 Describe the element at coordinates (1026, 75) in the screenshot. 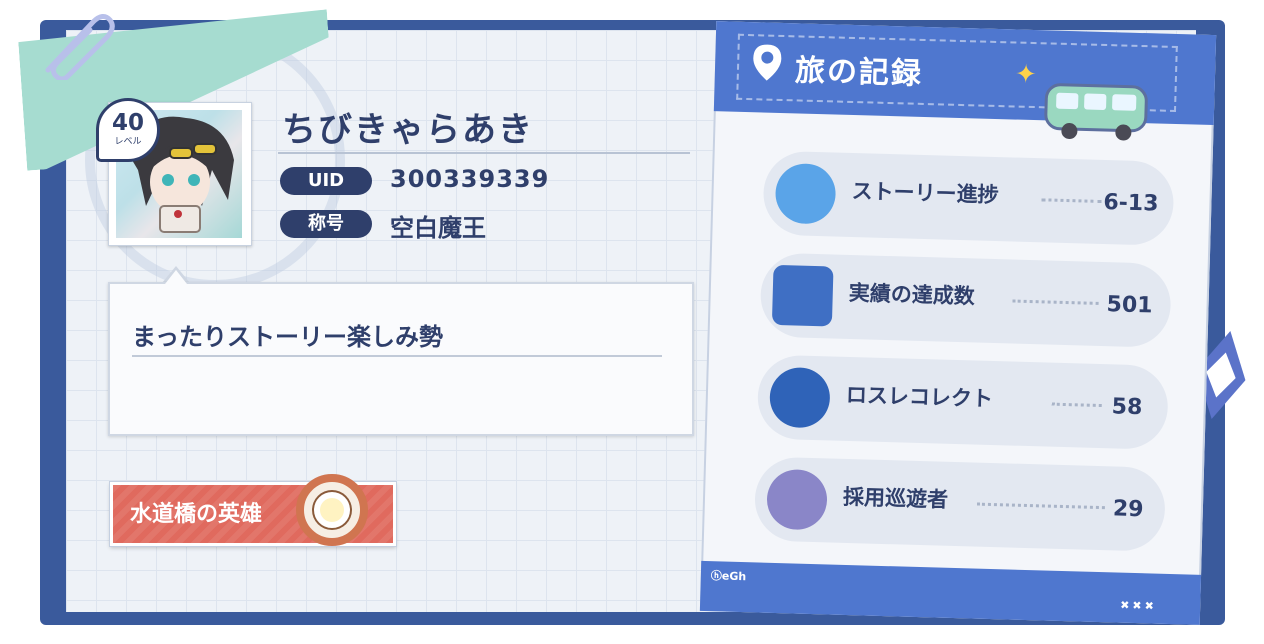

I see `sparkle-icon: ✦` at that location.